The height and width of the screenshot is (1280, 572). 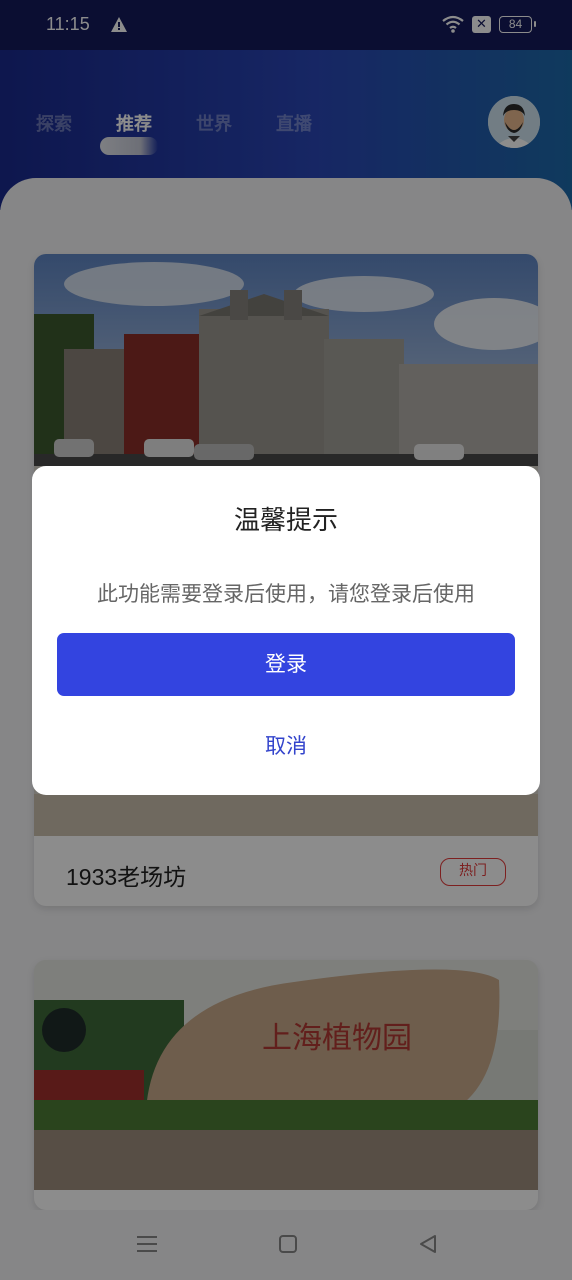 What do you see at coordinates (286, 664) in the screenshot?
I see `login-button: 登录` at bounding box center [286, 664].